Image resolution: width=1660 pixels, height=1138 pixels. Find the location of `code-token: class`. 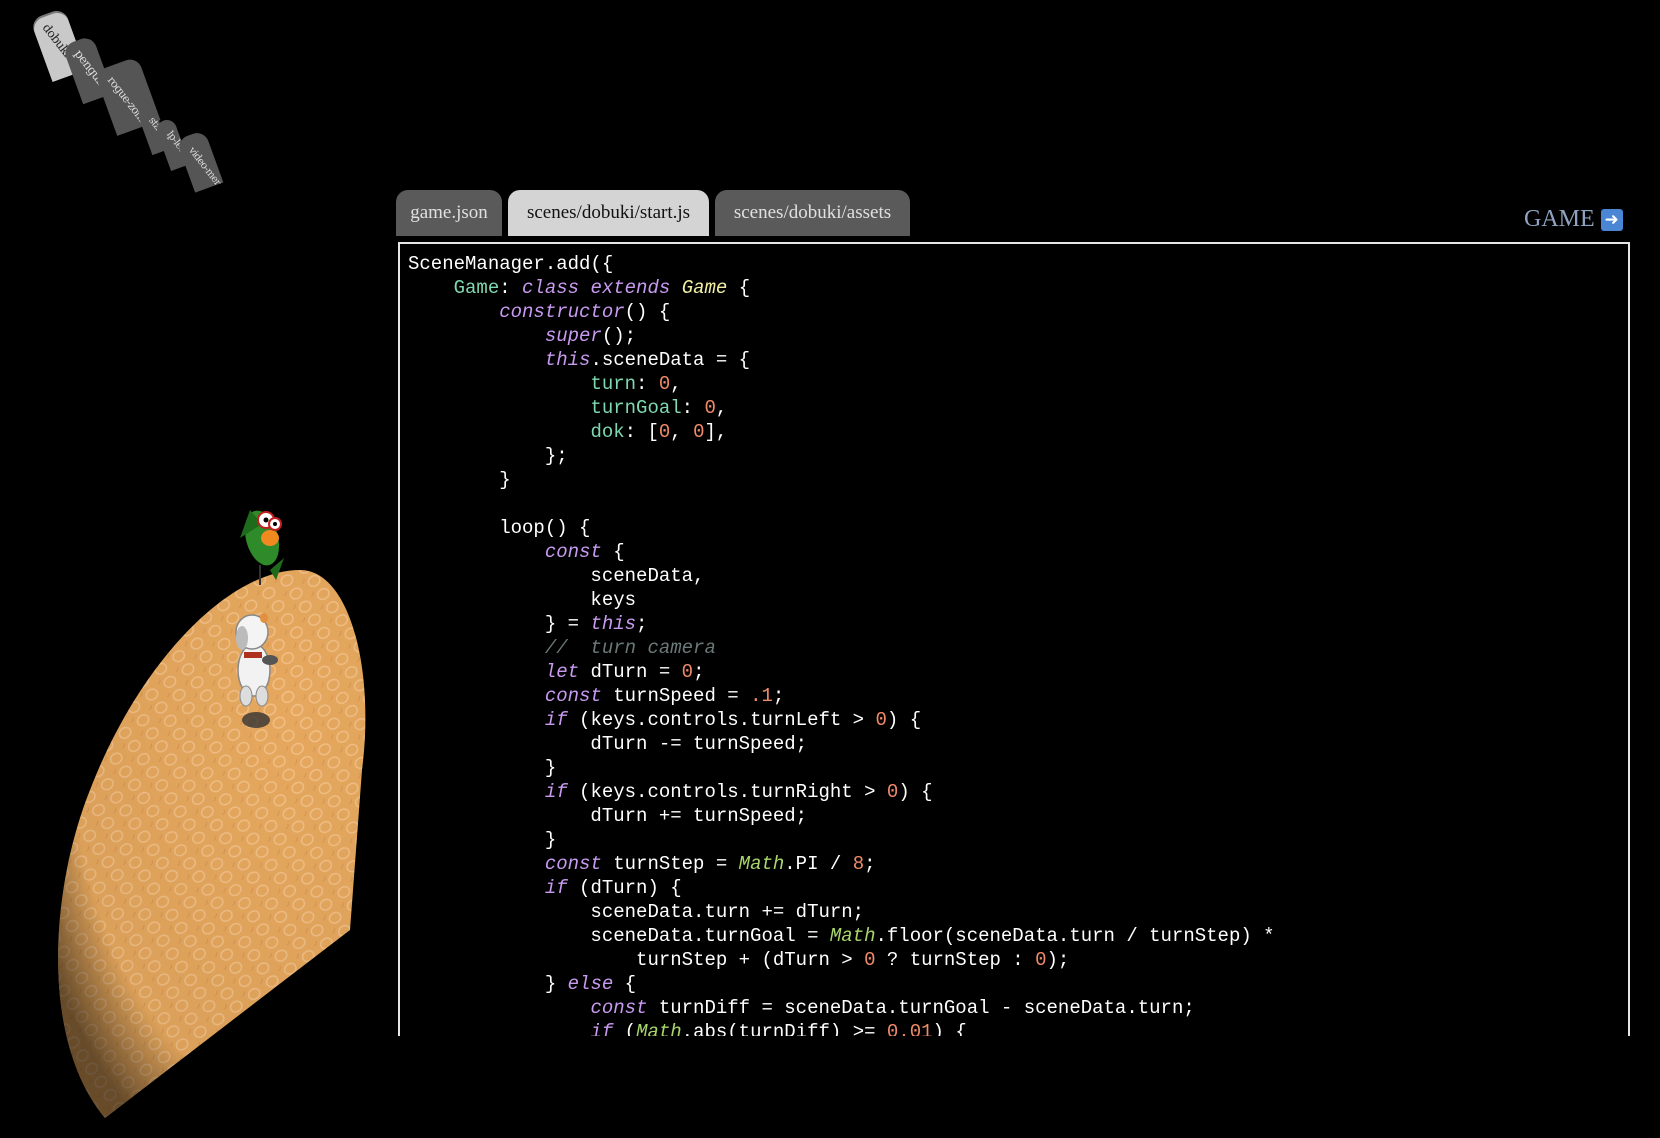

code-token: class is located at coordinates (551, 288).